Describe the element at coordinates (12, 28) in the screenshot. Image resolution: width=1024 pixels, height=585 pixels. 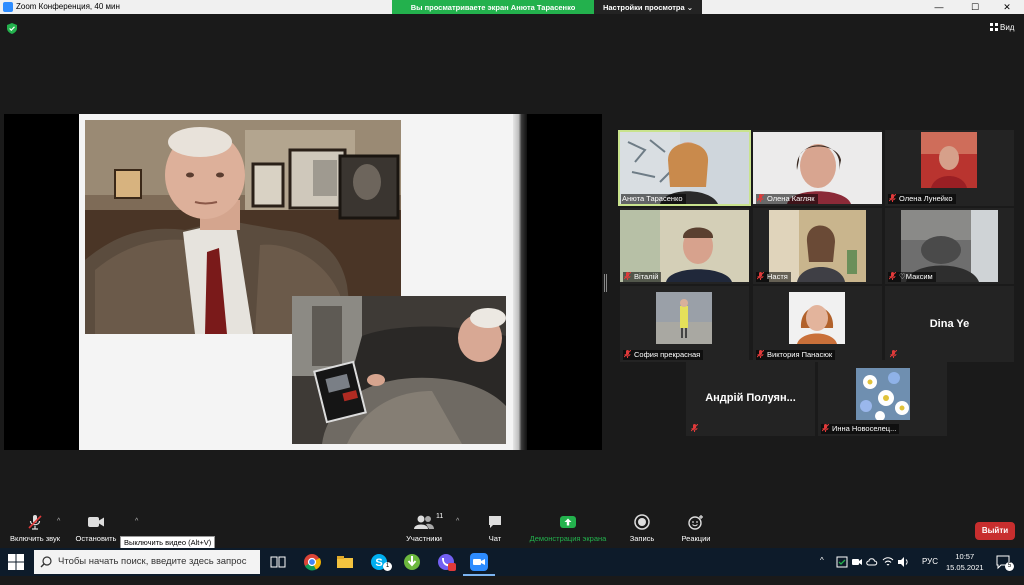
I see `shield-check-icon` at that location.